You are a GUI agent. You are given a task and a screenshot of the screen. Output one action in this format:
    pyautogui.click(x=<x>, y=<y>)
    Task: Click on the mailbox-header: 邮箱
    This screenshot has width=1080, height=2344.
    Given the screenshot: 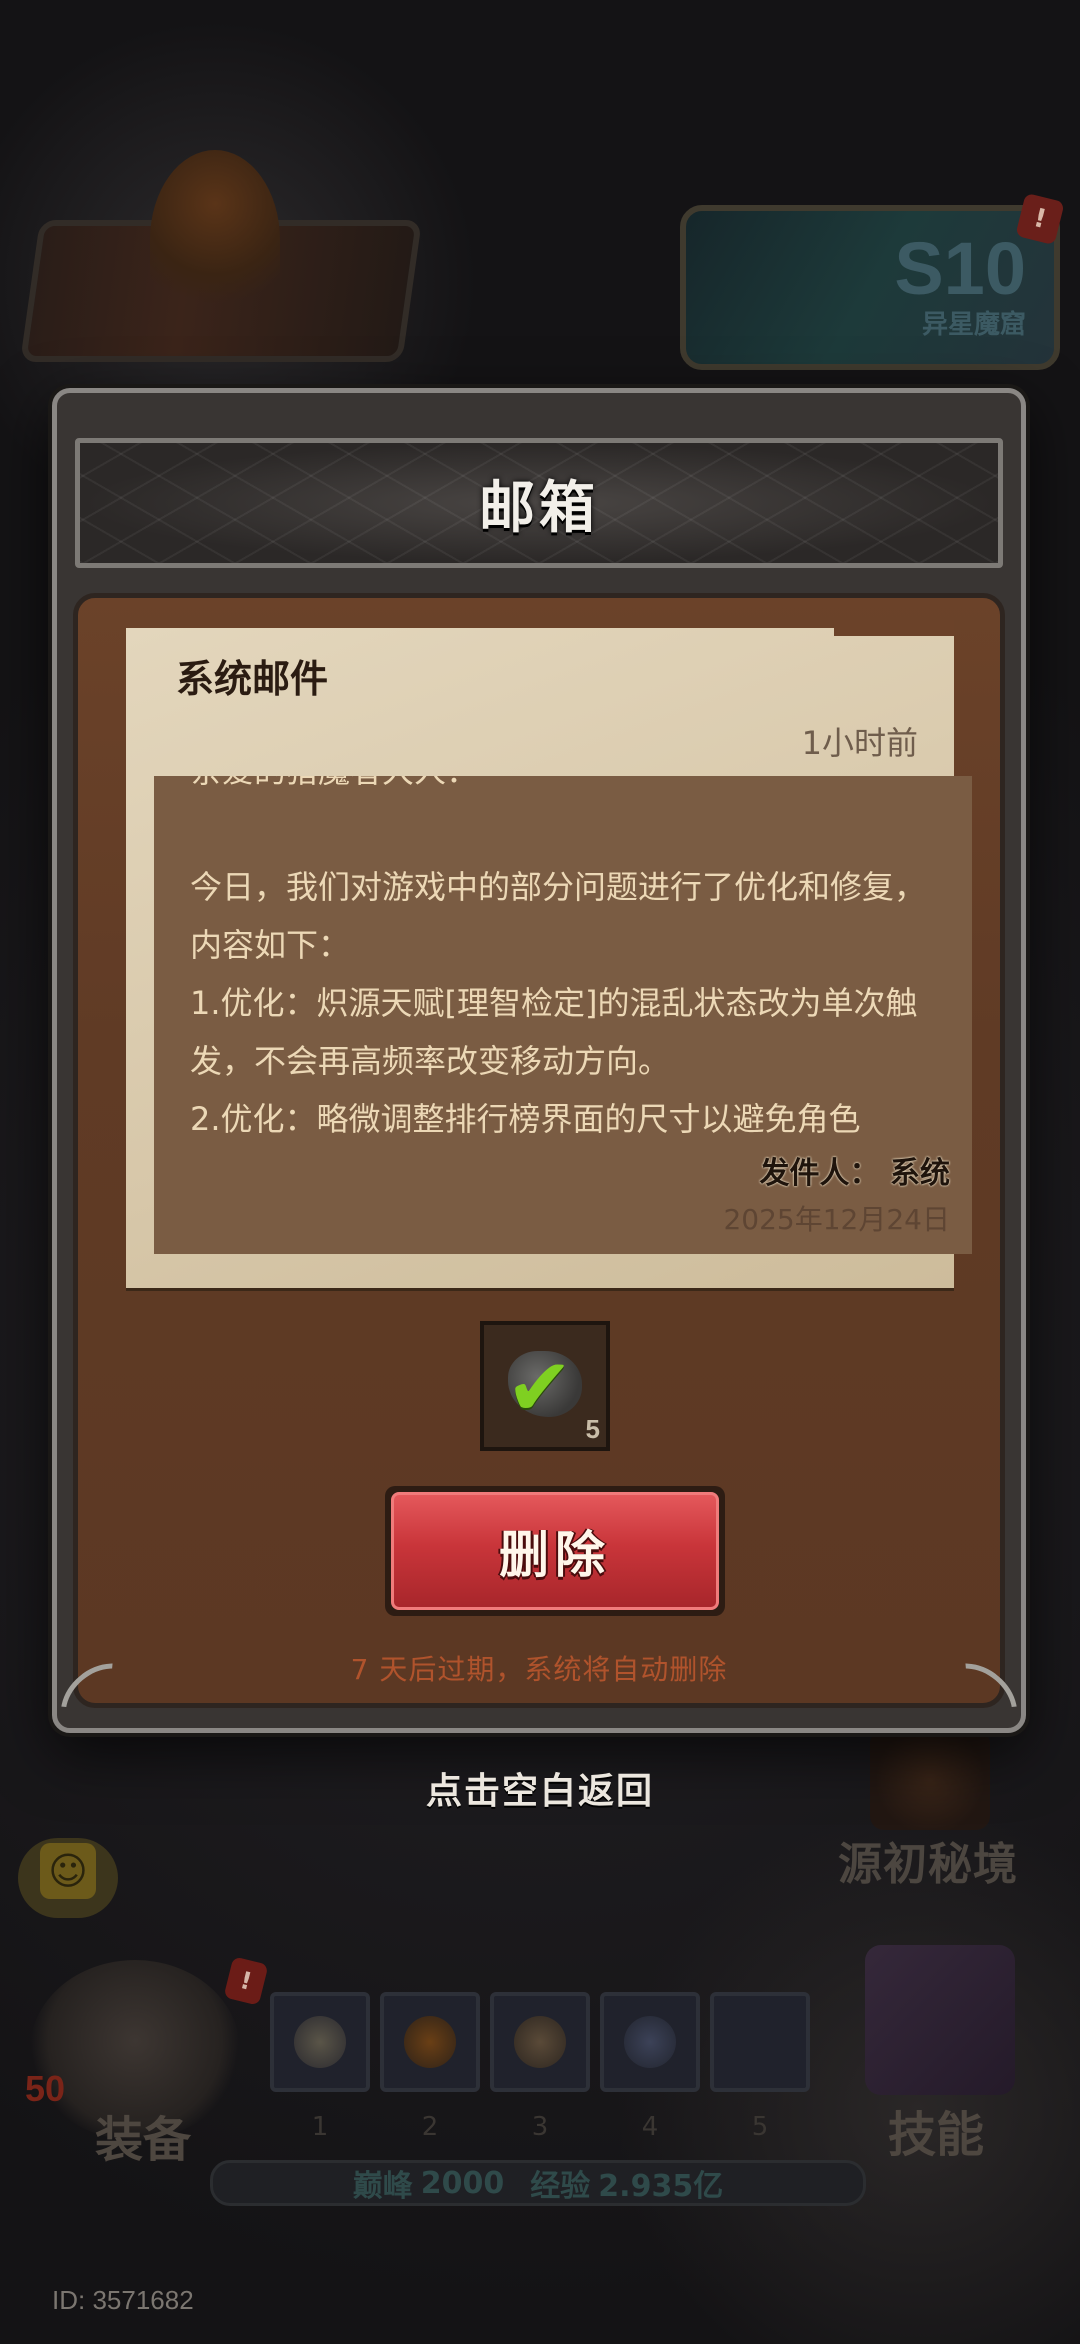 What is the action you would take?
    pyautogui.click(x=539, y=503)
    